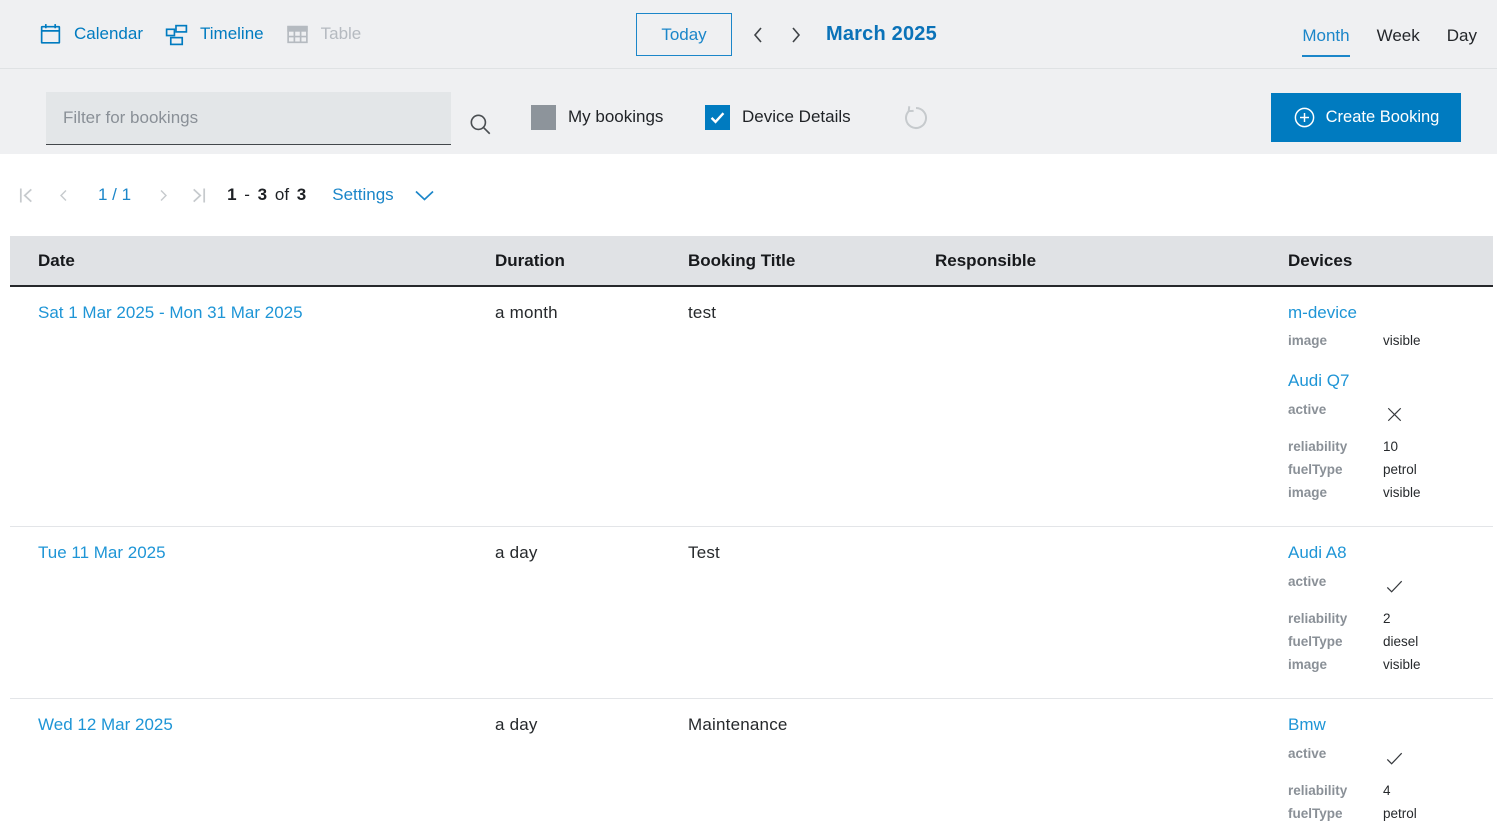 The width and height of the screenshot is (1497, 831). What do you see at coordinates (1307, 725) in the screenshot?
I see `device-link: Bmw` at bounding box center [1307, 725].